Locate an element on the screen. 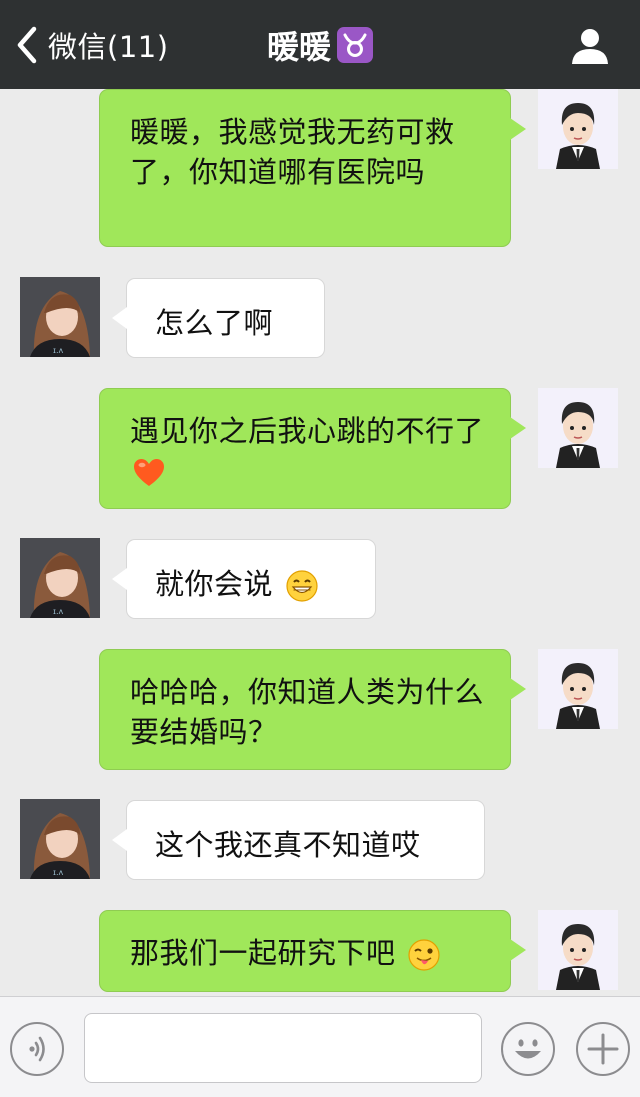 The width and height of the screenshot is (640, 1097). smiley-icon is located at coordinates (528, 1049).